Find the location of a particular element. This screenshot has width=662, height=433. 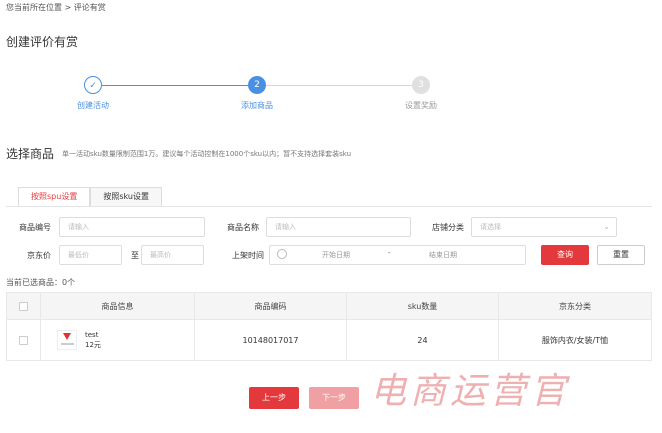

jd-price-label: 京东价 is located at coordinates (39, 255).